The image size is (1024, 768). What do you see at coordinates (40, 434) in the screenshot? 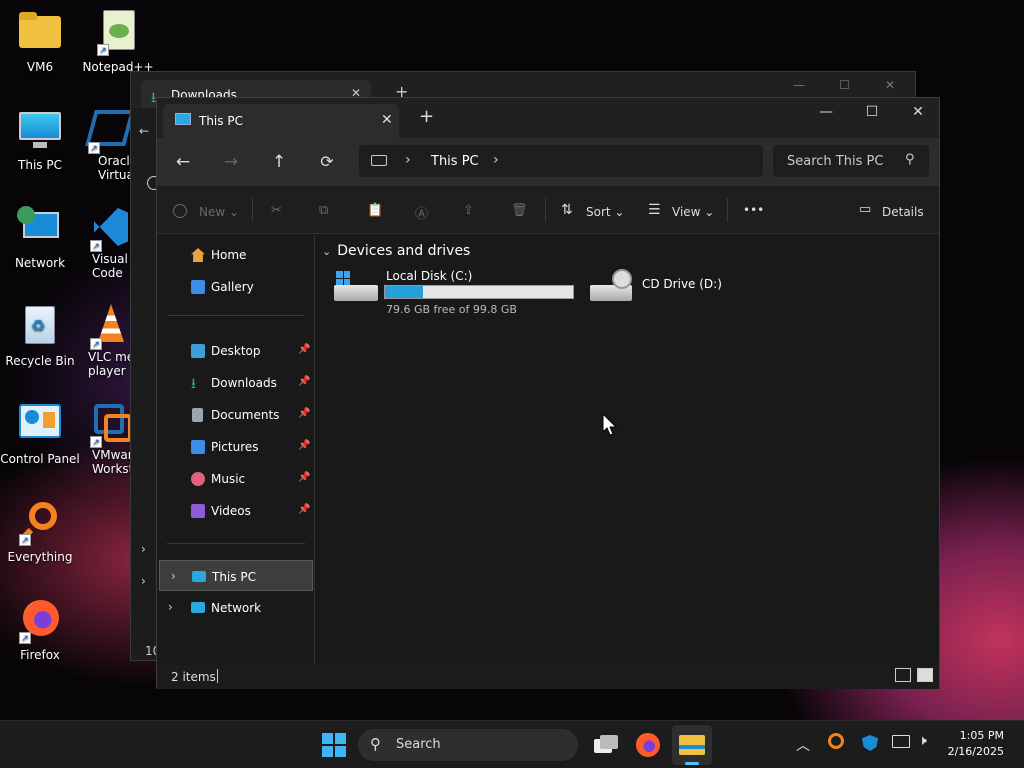
I see `desktop-icon-control-panel: Control Panel` at bounding box center [40, 434].